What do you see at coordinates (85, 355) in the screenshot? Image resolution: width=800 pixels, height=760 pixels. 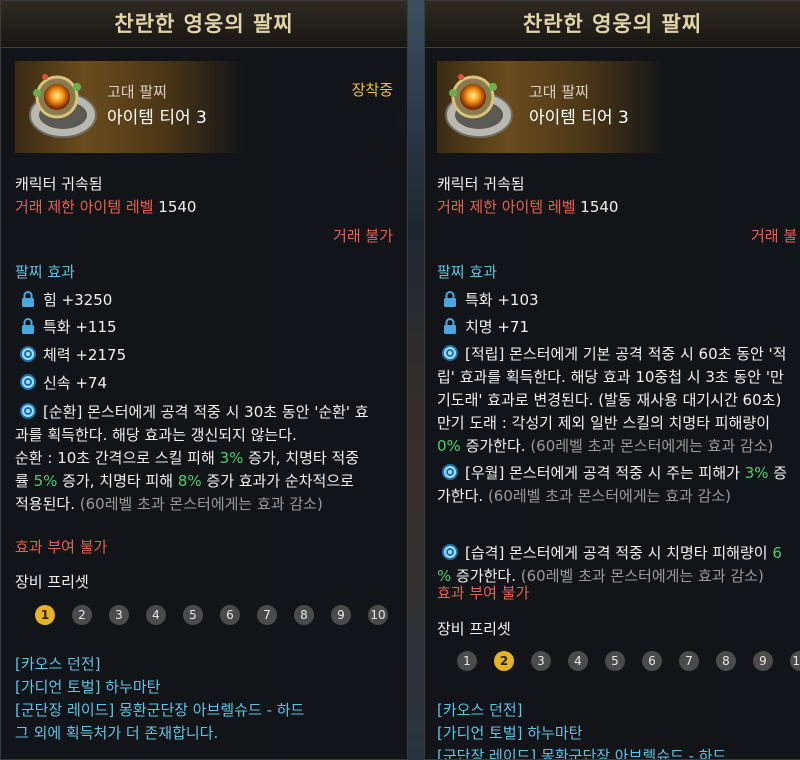 I see `stat-text: 체력 +2175` at bounding box center [85, 355].